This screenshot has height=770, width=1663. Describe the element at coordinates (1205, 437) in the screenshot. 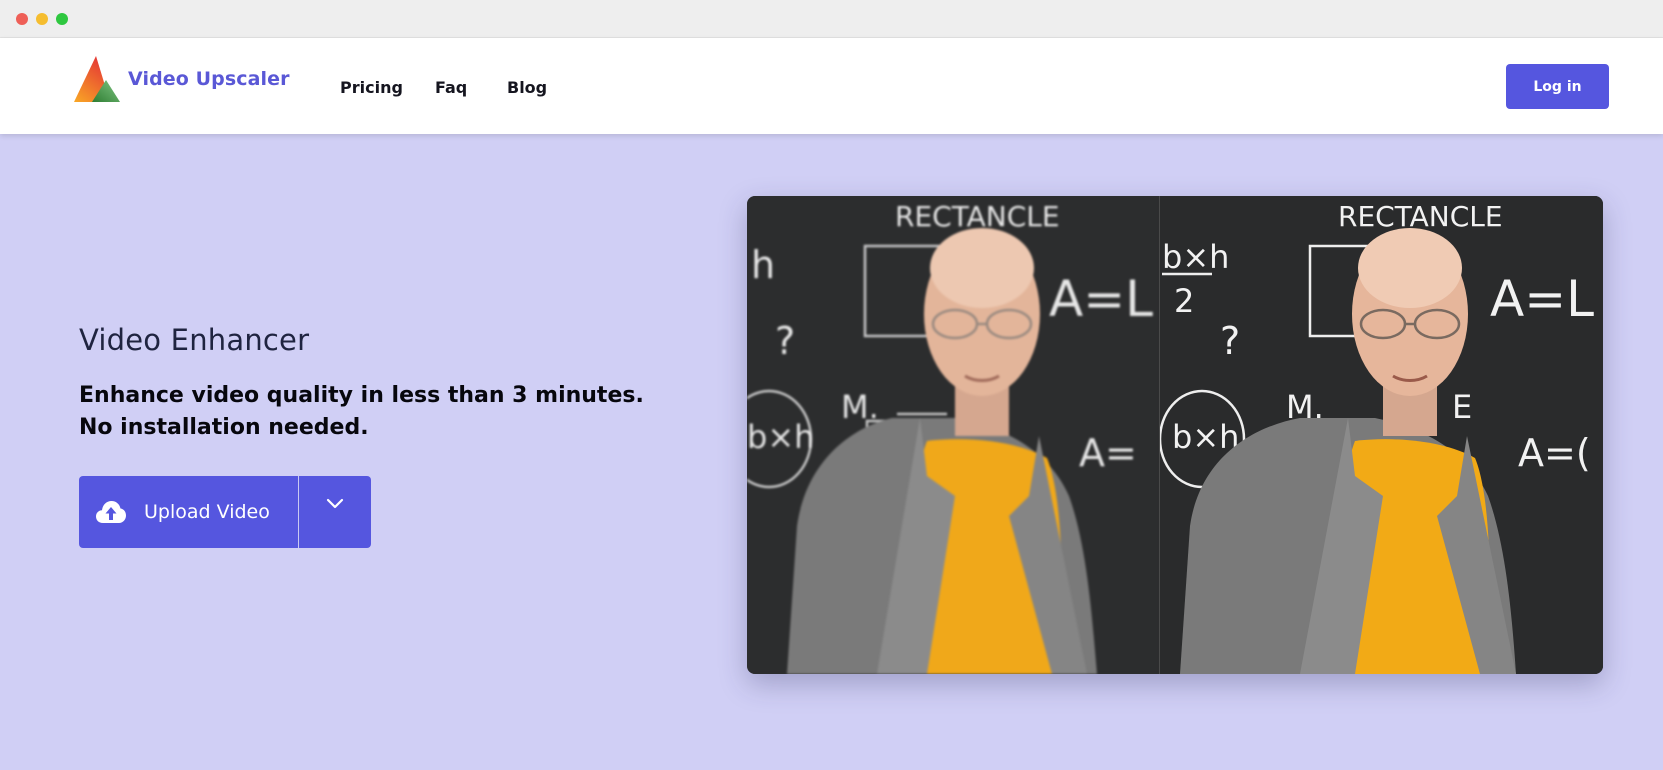

I see `board-text-bxh-after: b×h` at that location.